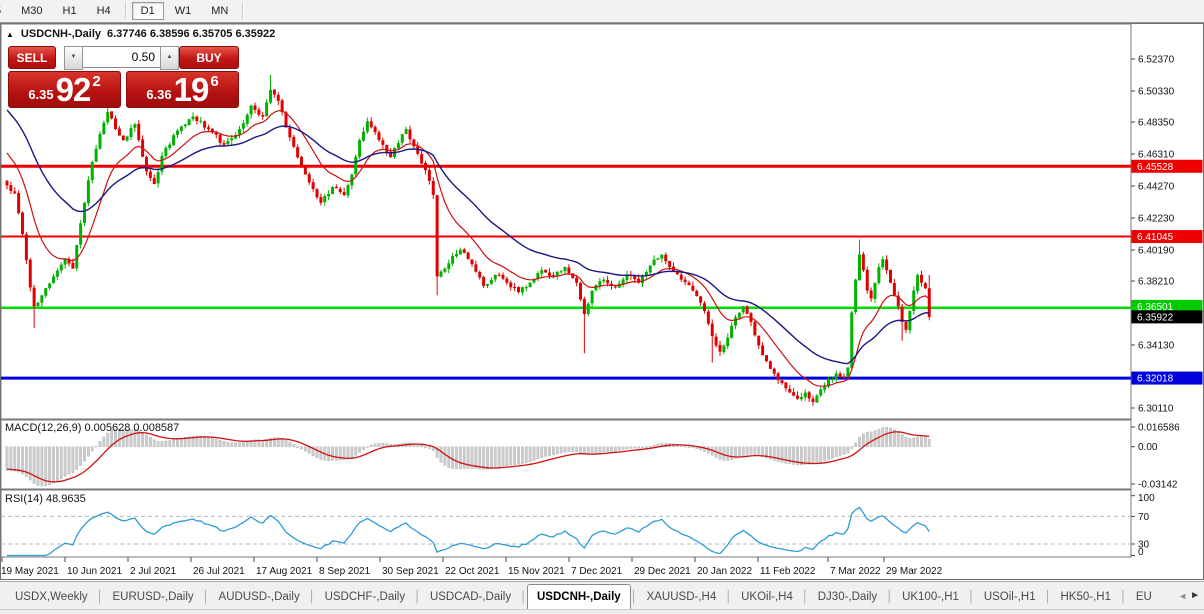  Describe the element at coordinates (345, 571) in the screenshot. I see `svg-text: 8 Sep 2021` at that location.